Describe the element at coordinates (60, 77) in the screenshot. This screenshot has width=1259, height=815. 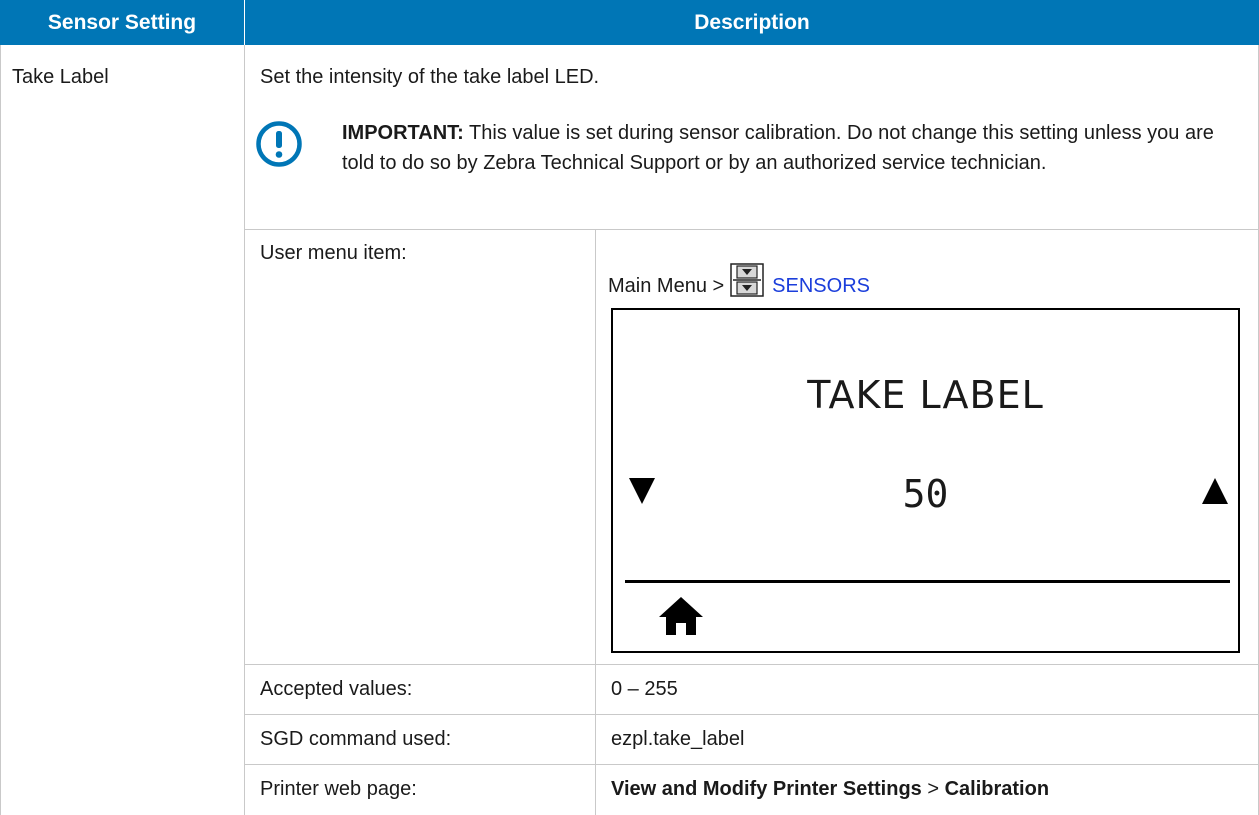
I see `setting-name: Take Label` at that location.